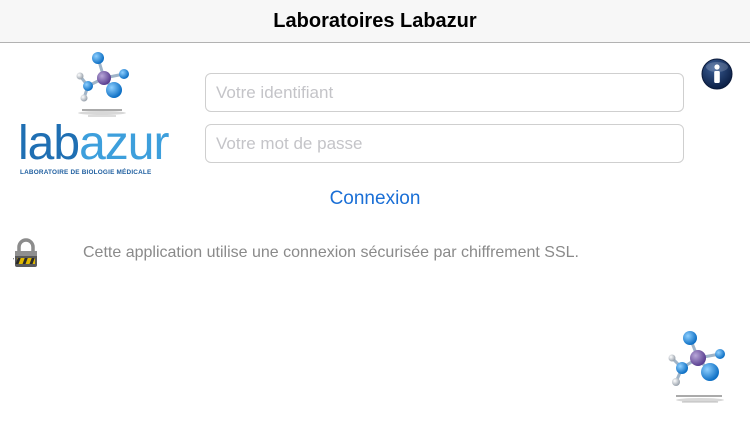 The height and width of the screenshot is (422, 750). What do you see at coordinates (23, 253) in the screenshot?
I see `padlock-icon` at bounding box center [23, 253].